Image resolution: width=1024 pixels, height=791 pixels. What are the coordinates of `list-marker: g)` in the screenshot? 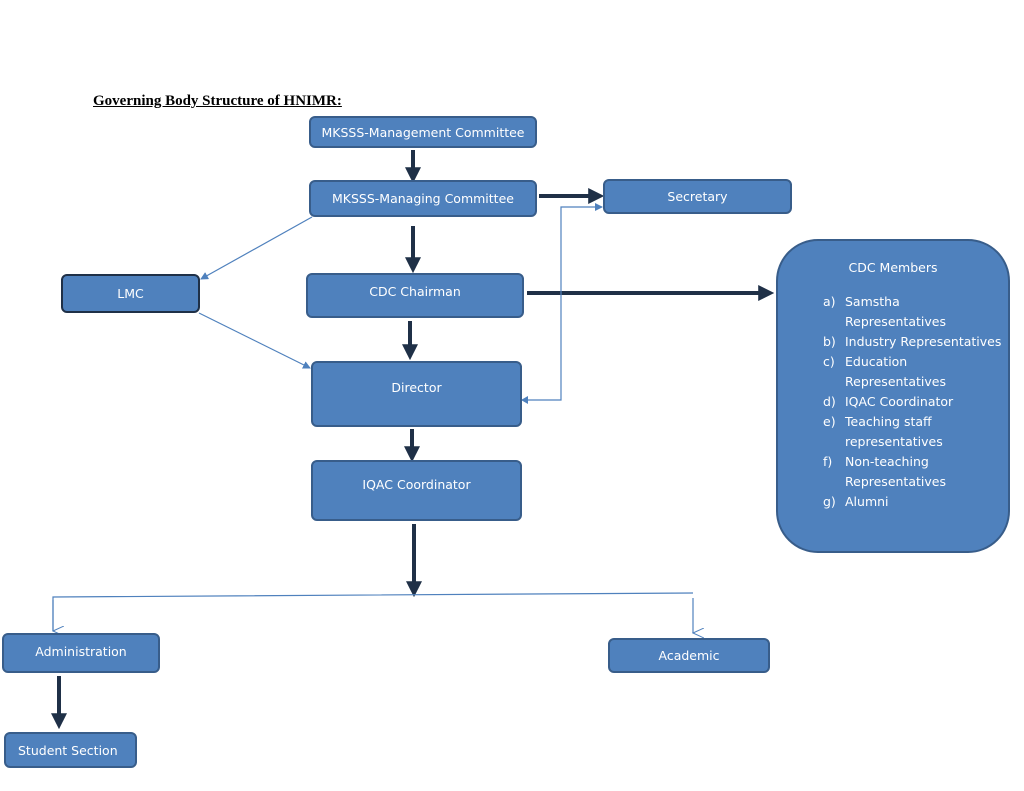 It's located at (829, 501).